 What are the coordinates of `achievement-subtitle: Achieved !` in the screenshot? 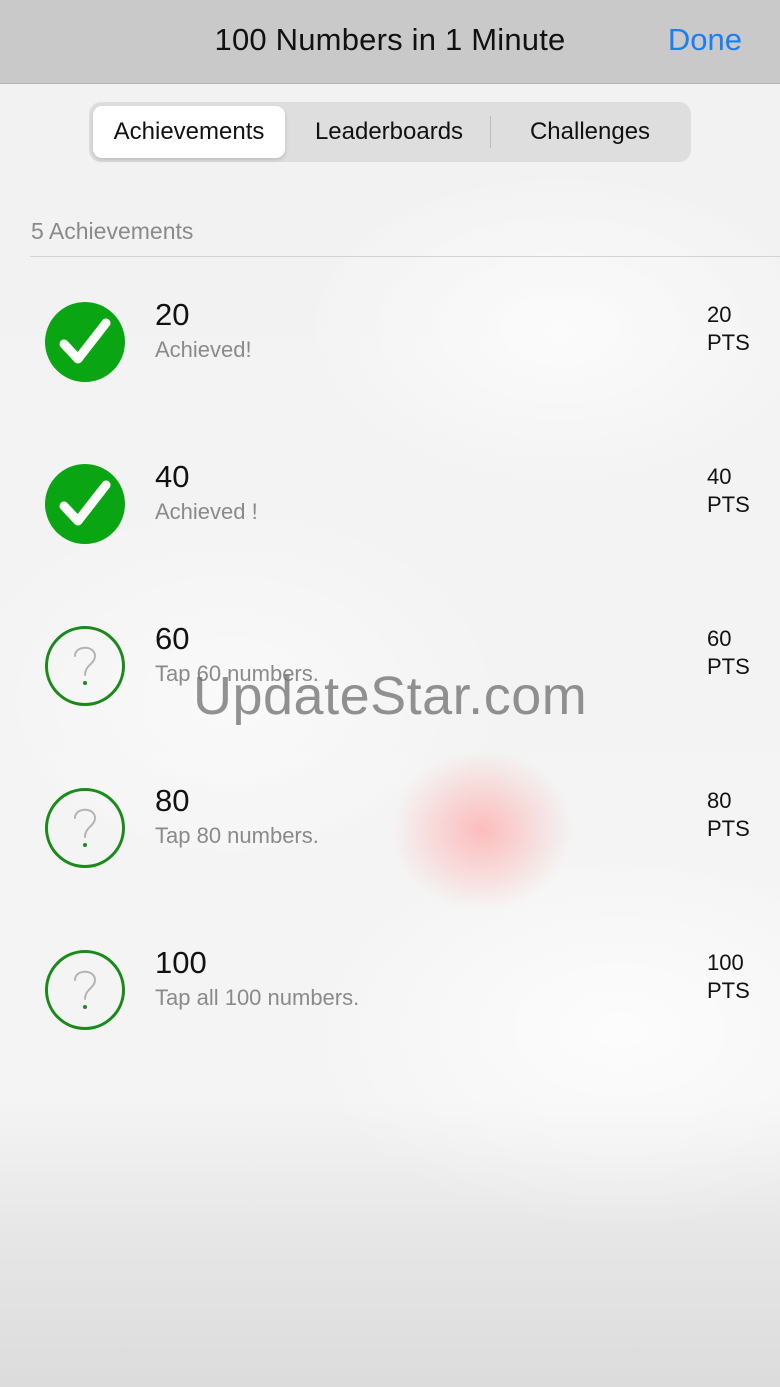 It's located at (206, 511).